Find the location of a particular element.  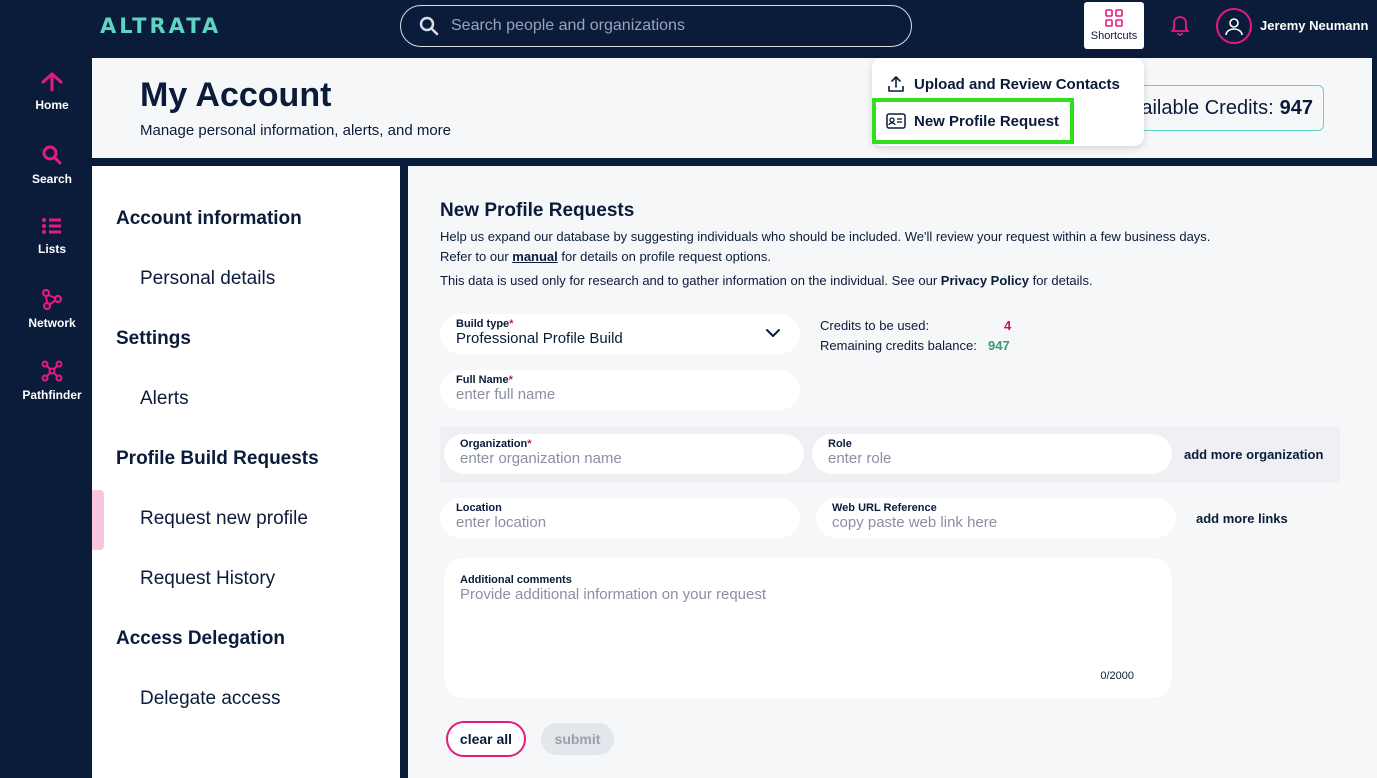

chevron-down-icon is located at coordinates (773, 333).